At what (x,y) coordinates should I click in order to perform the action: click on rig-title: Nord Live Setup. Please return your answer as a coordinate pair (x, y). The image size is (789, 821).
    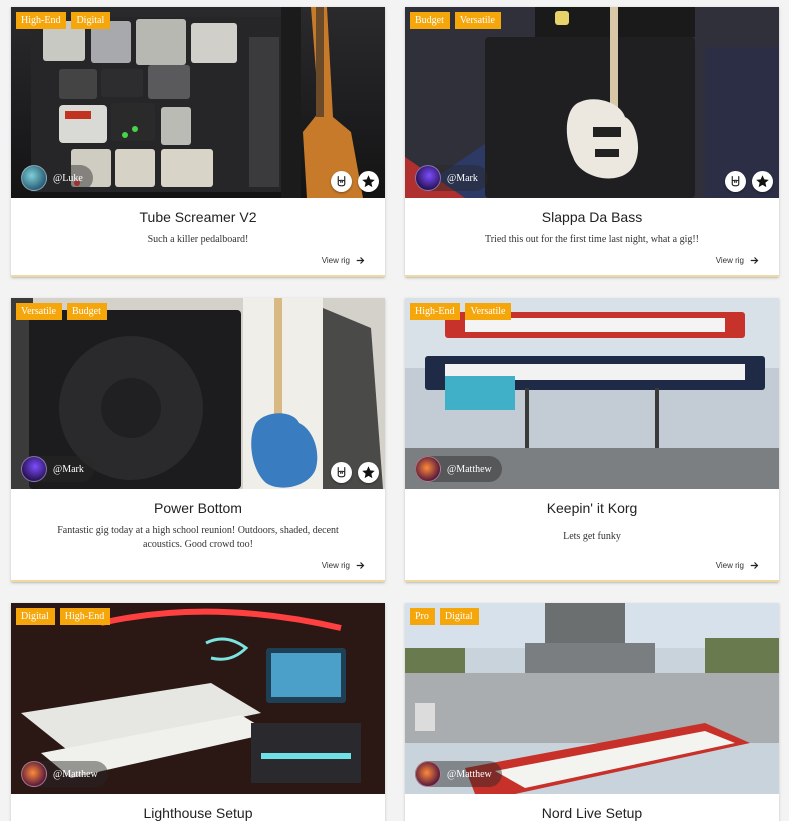
    Looking at the image, I should click on (592, 813).